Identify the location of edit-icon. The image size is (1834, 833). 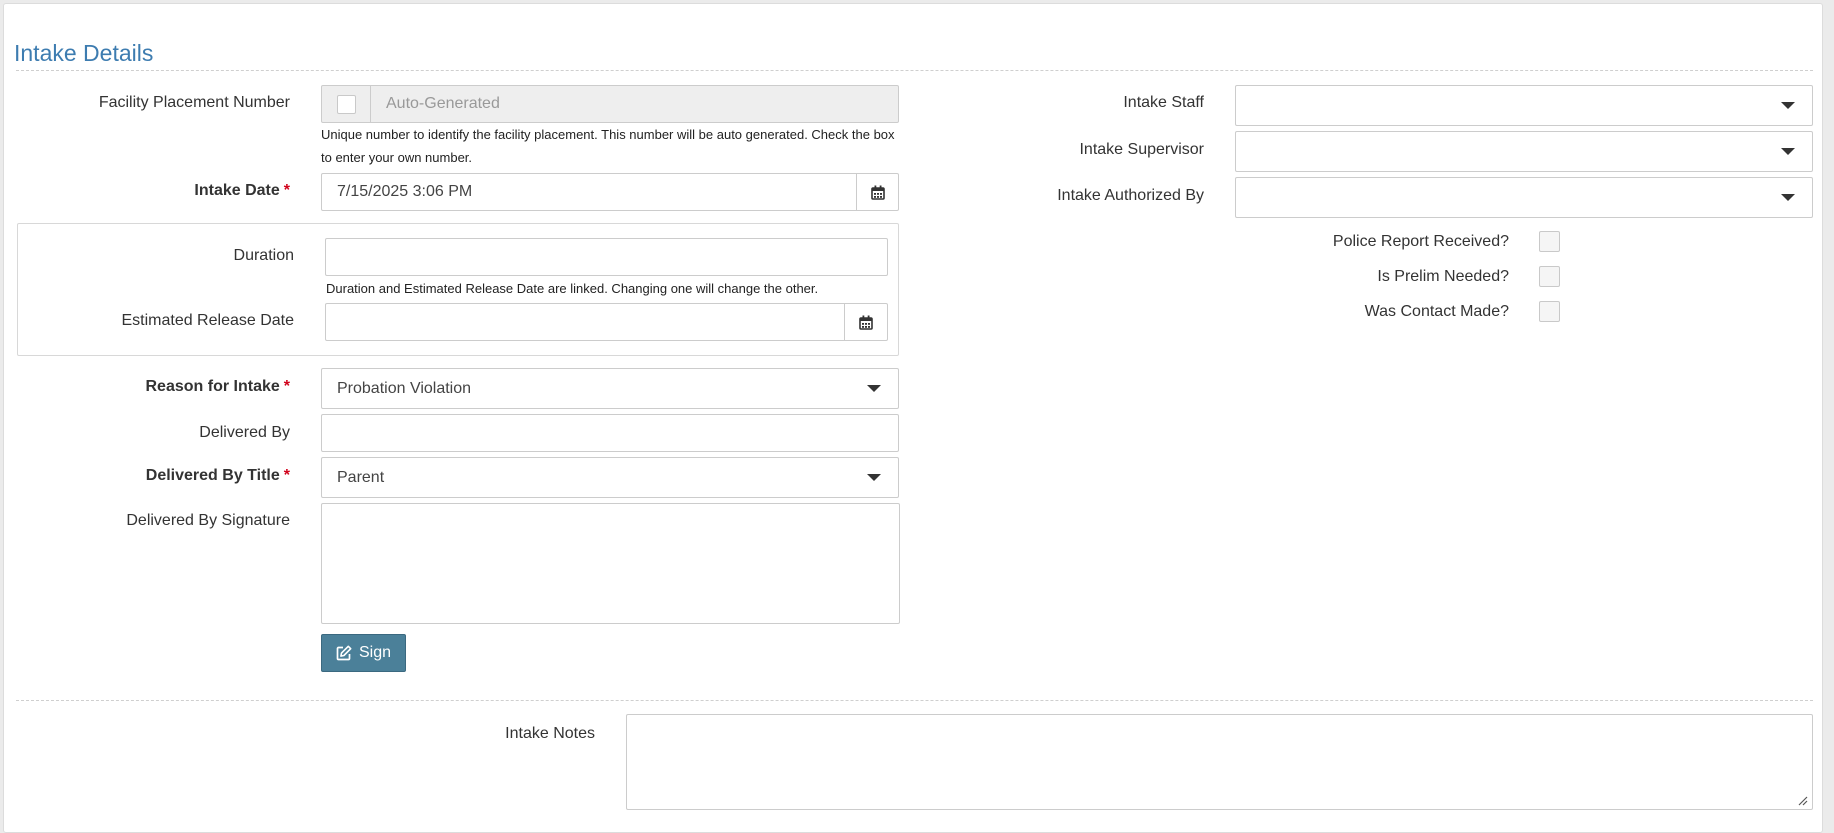
(344, 653).